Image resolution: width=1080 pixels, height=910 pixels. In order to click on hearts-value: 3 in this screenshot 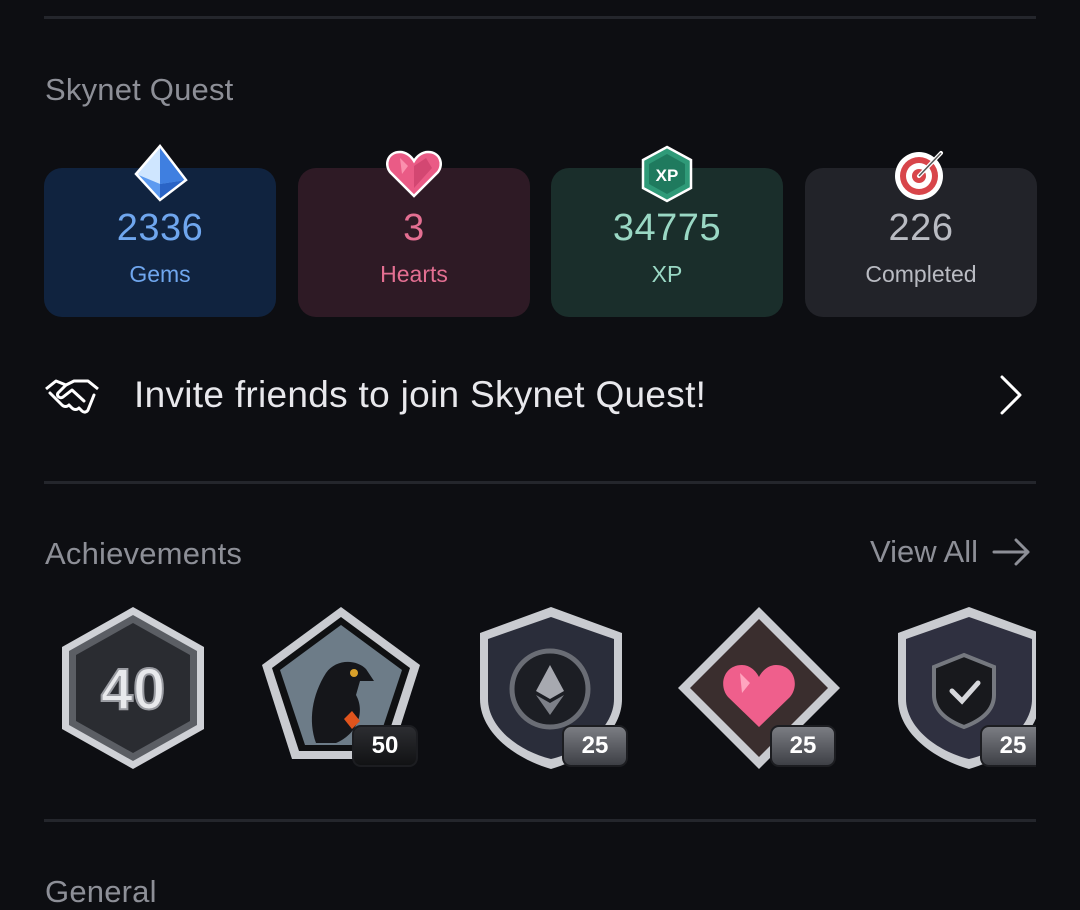, I will do `click(414, 228)`.